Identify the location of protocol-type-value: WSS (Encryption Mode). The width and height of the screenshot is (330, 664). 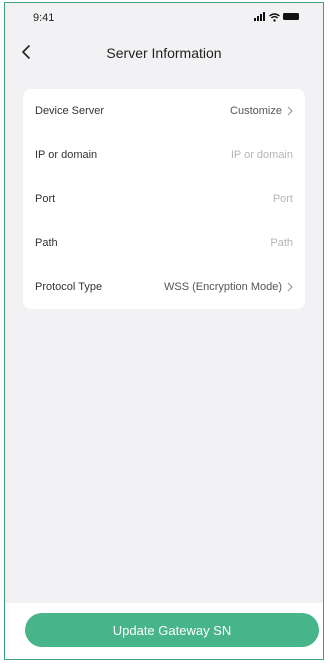
(228, 287).